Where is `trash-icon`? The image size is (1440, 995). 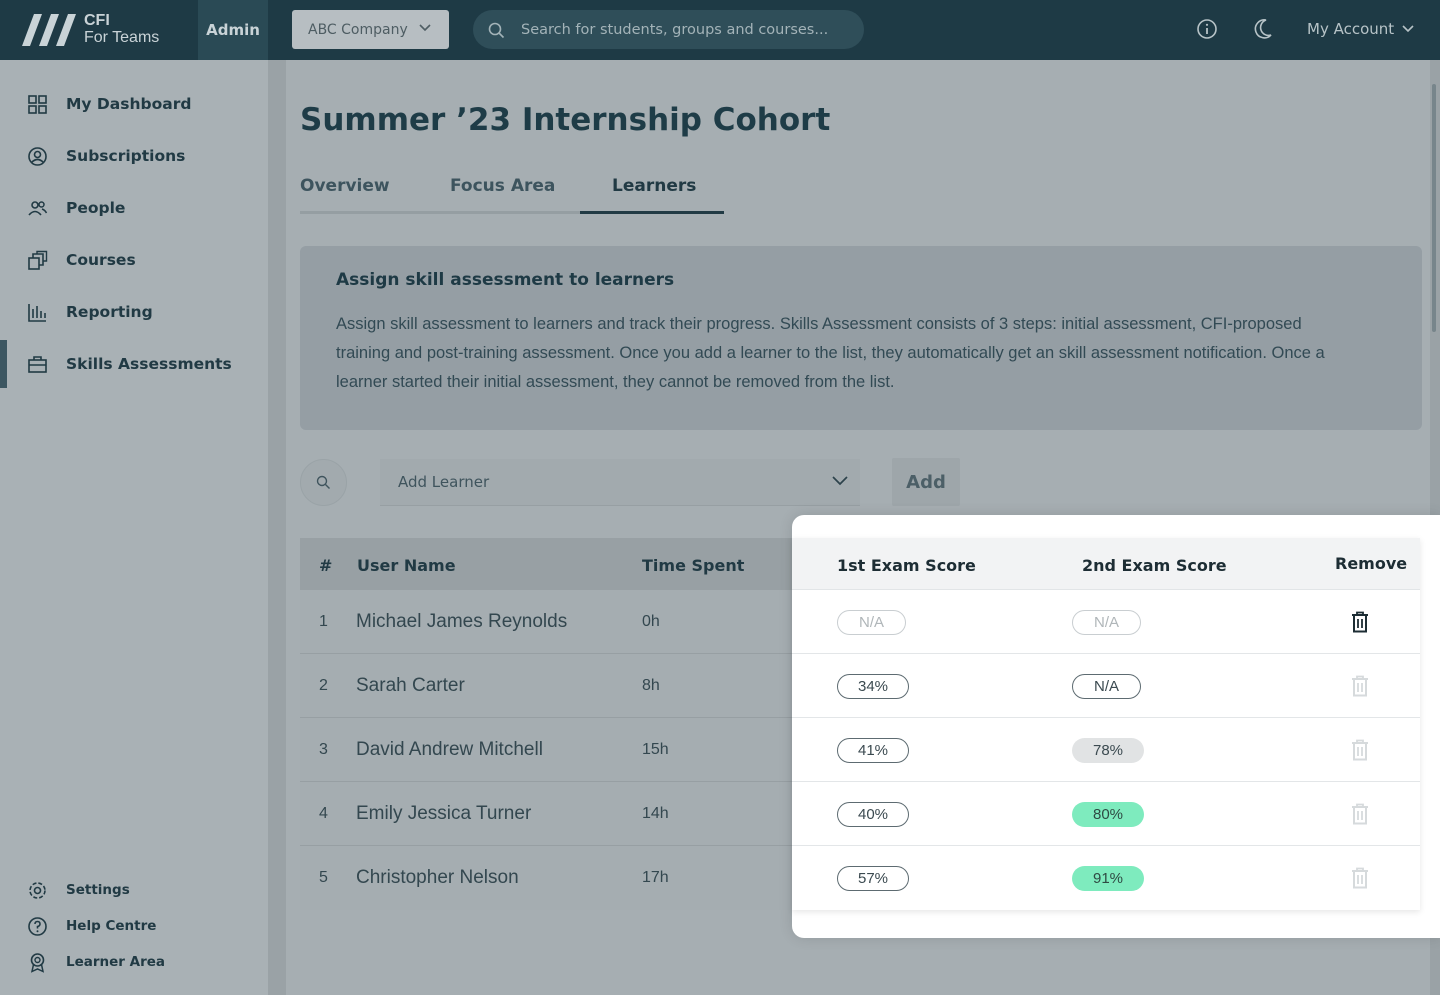 trash-icon is located at coordinates (1360, 622).